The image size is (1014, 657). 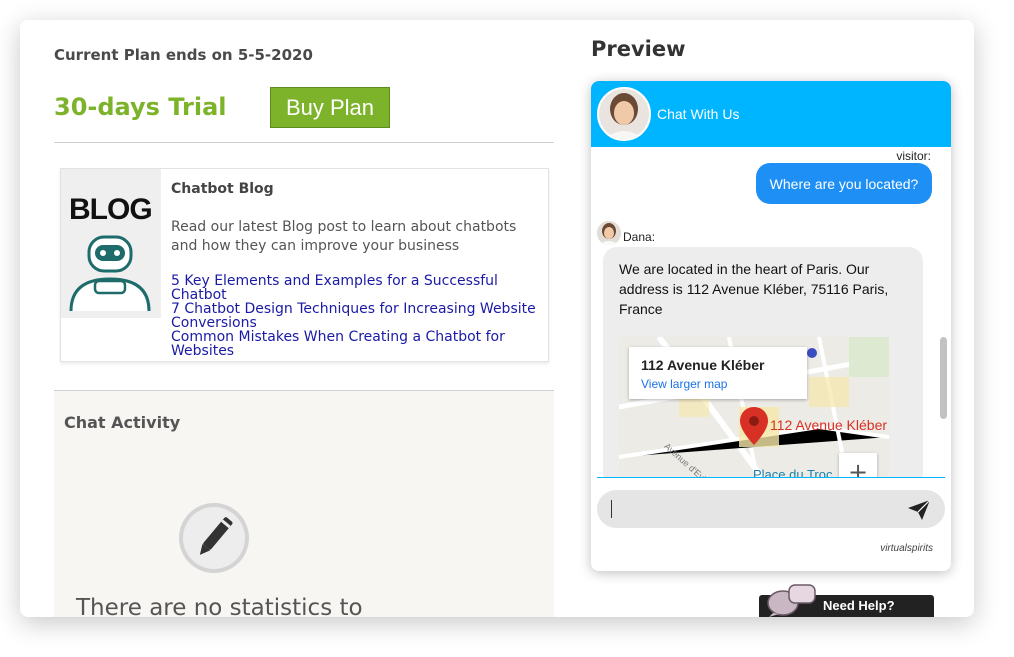 What do you see at coordinates (859, 605) in the screenshot?
I see `need-help-label: Need Help?` at bounding box center [859, 605].